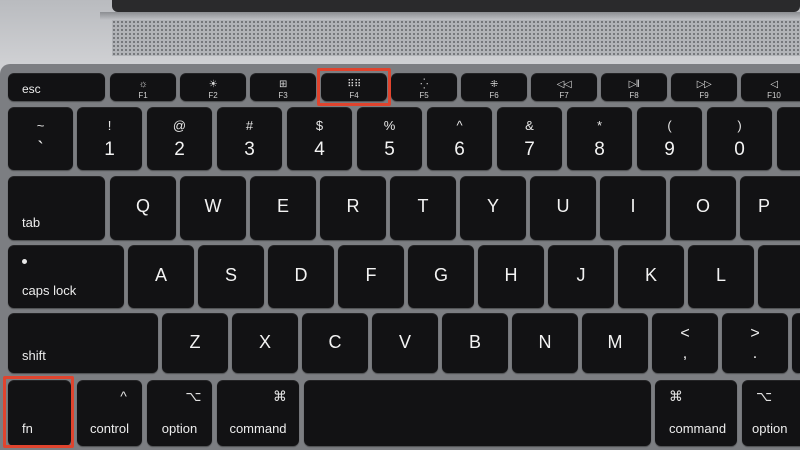 The height and width of the screenshot is (450, 800). What do you see at coordinates (424, 84) in the screenshot?
I see `keyboard-light-down-icon: ⁛` at bounding box center [424, 84].